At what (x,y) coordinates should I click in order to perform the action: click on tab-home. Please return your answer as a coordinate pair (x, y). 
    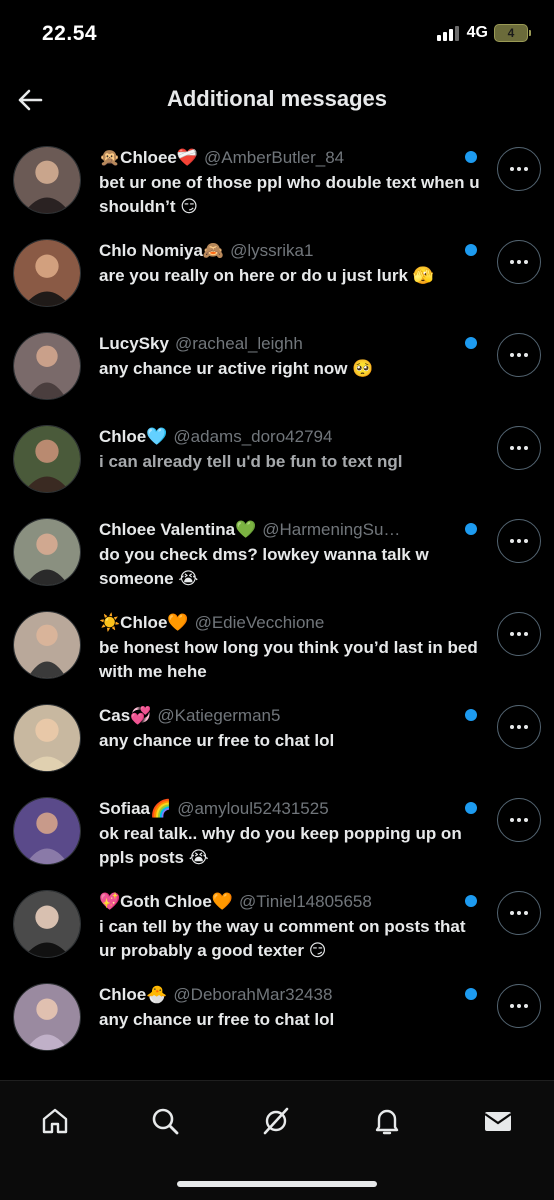
    Looking at the image, I should click on (55, 1121).